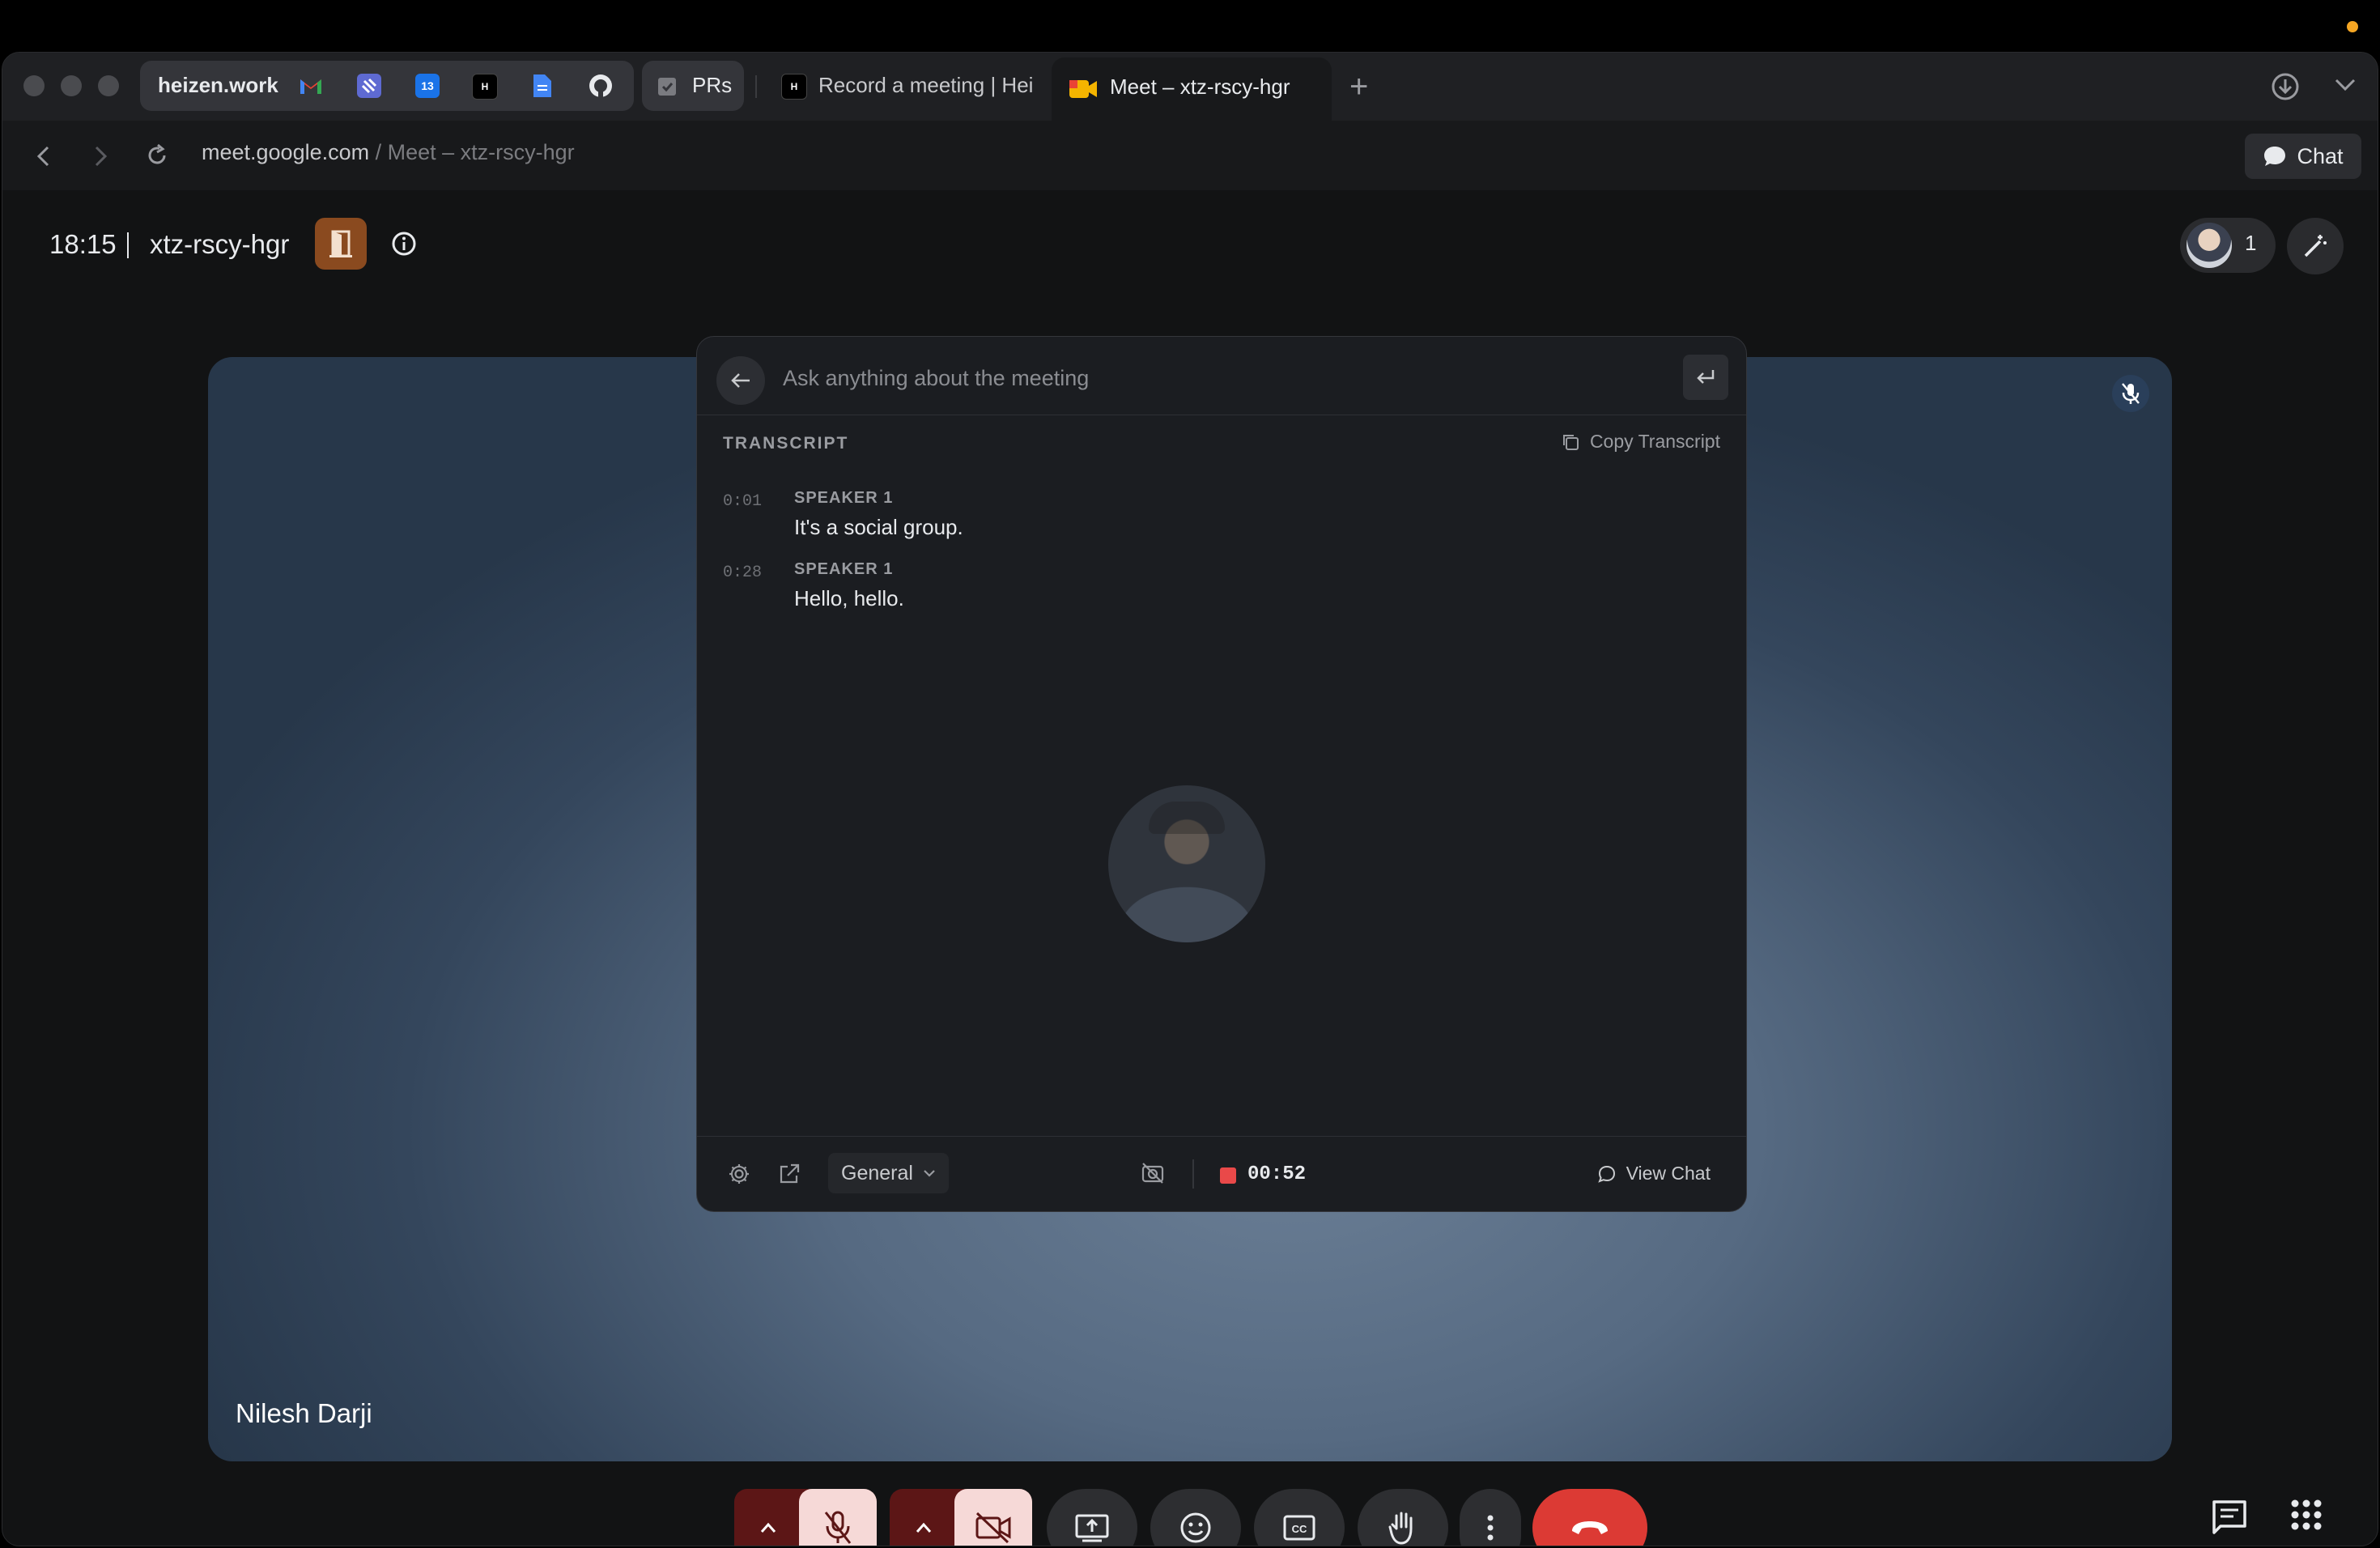 The image size is (2380, 1548). I want to click on footer-divider, so click(1193, 1174).